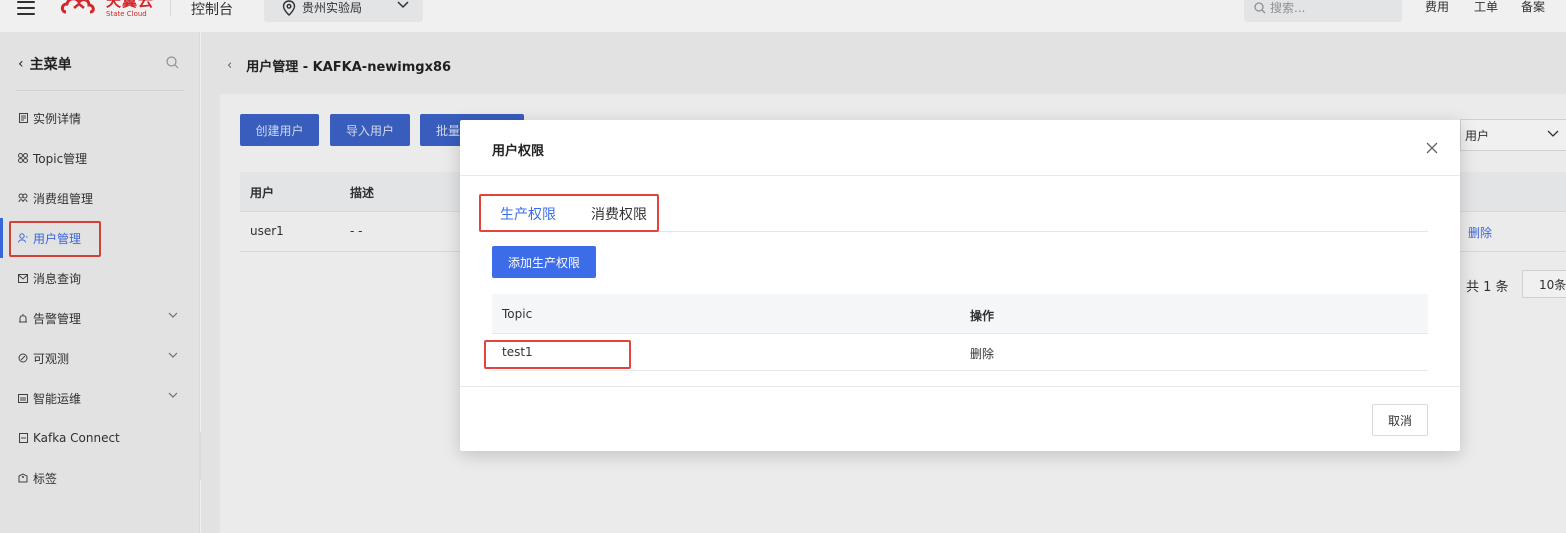 The height and width of the screenshot is (533, 1566). Describe the element at coordinates (528, 214) in the screenshot. I see `tab-produce-permission: 生产权限` at that location.